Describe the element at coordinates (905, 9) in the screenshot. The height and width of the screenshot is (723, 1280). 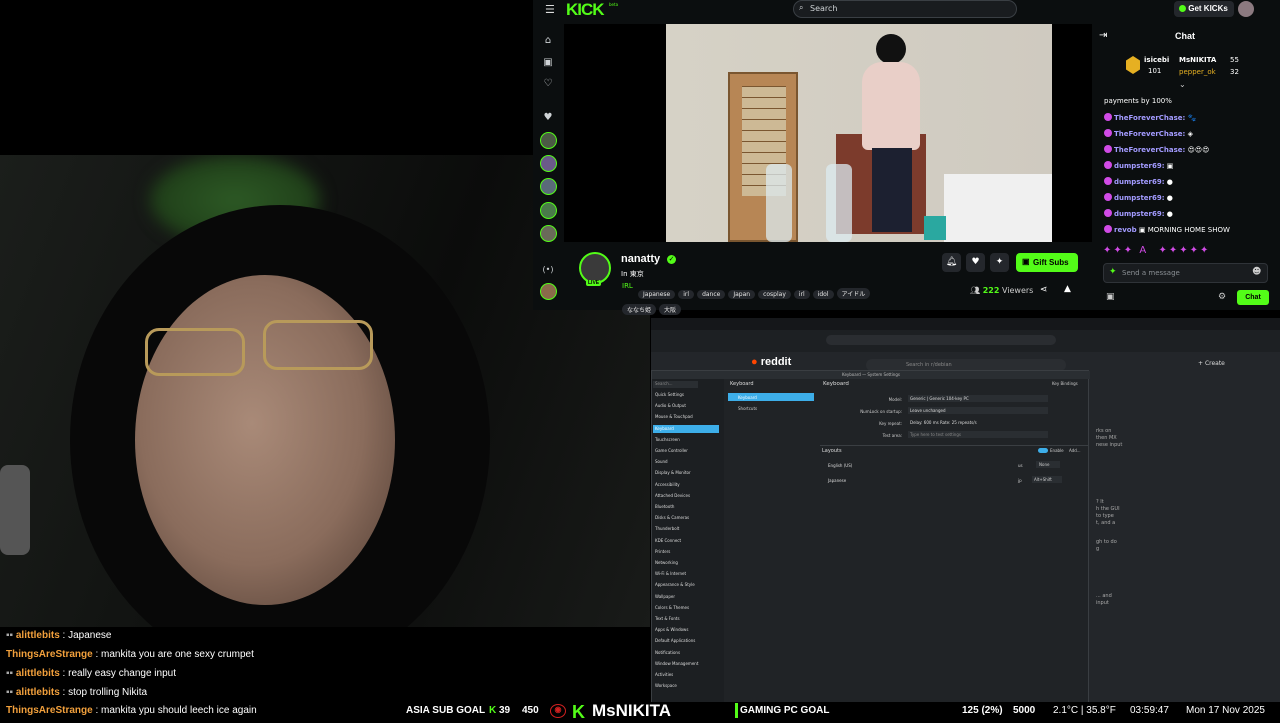
I see `search-input: ⌕ Search` at that location.